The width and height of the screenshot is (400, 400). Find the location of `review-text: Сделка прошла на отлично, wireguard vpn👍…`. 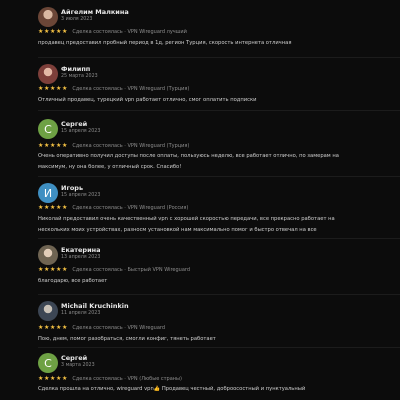

review-text: Сделка прошла на отлично, wireguard vpn👍… is located at coordinates (172, 389).